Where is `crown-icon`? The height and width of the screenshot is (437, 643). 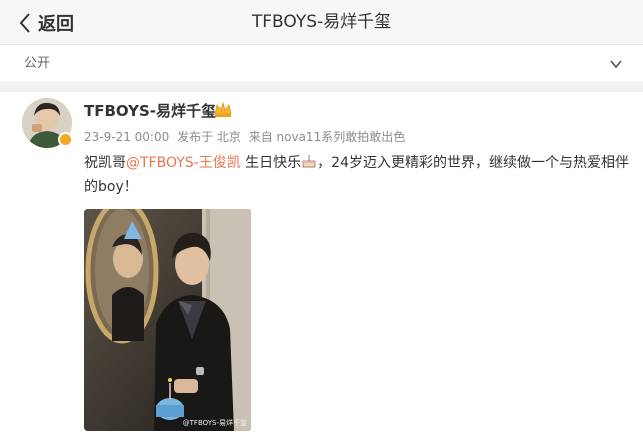 crown-icon is located at coordinates (223, 109).